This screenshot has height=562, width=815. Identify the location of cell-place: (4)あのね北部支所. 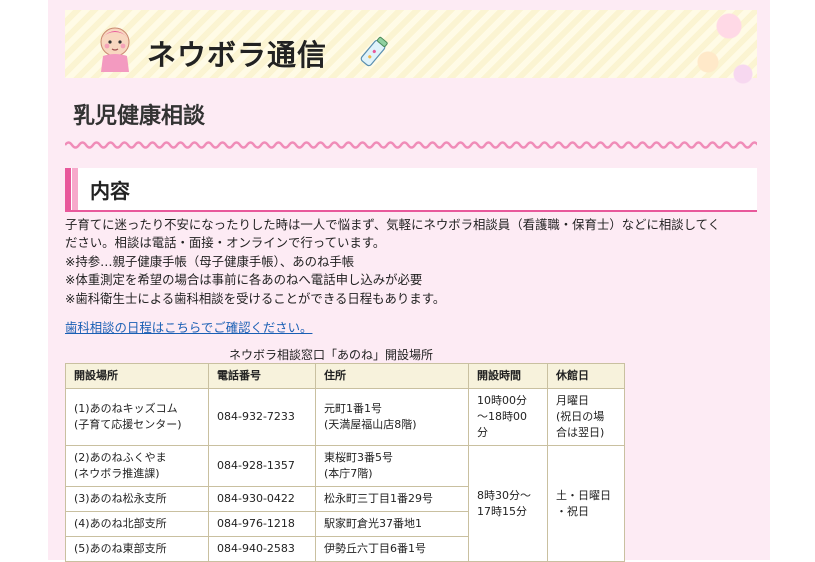
(137, 524).